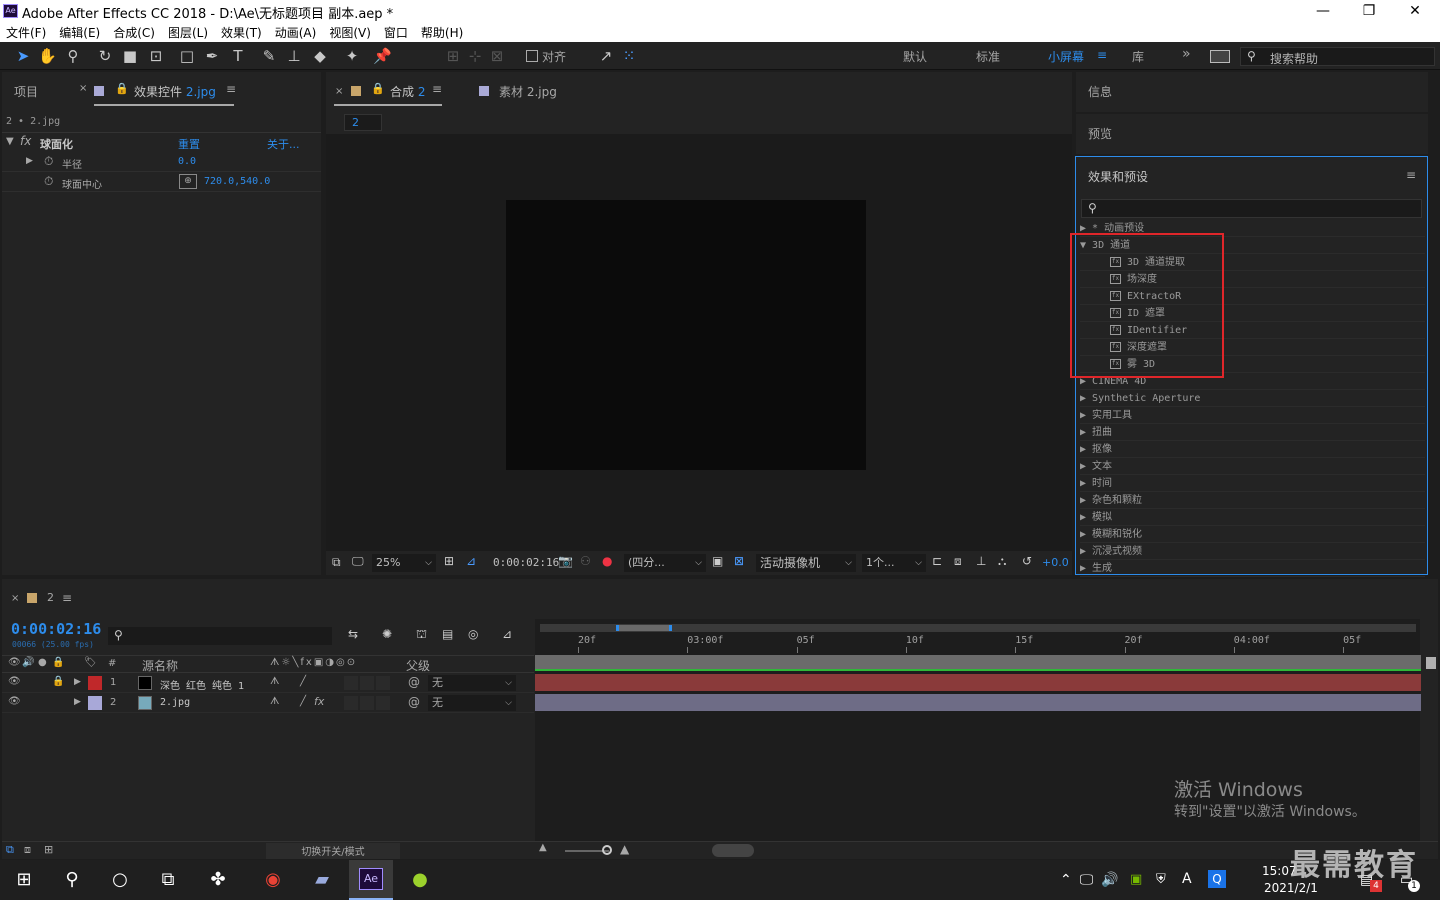 Image resolution: width=1440 pixels, height=900 pixels. Describe the element at coordinates (915, 56) in the screenshot. I see `workspace-default: 默认` at that location.